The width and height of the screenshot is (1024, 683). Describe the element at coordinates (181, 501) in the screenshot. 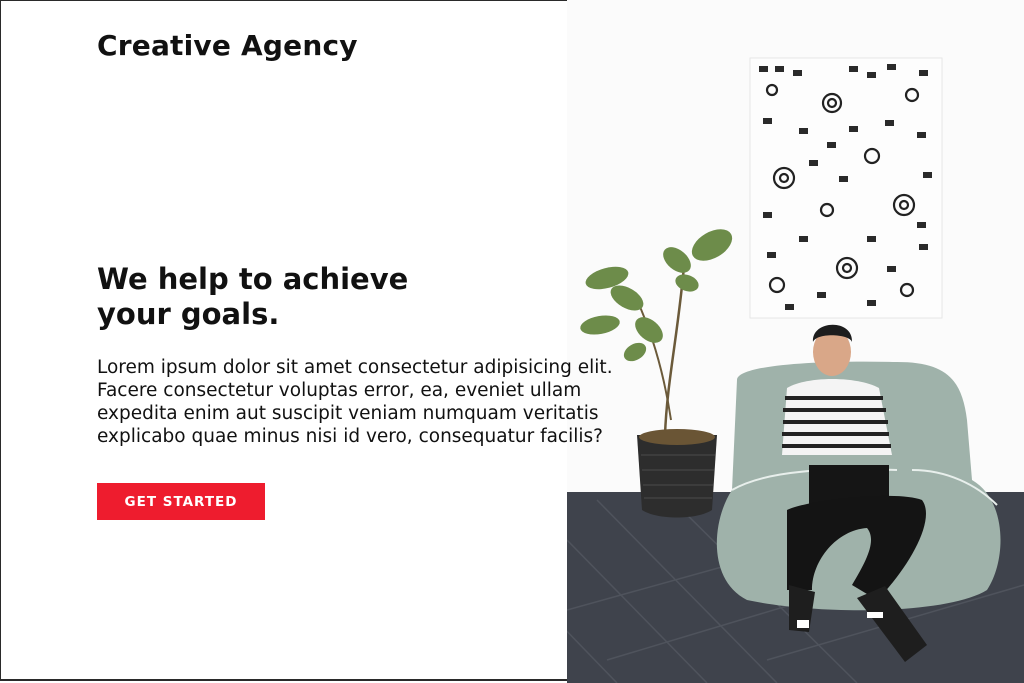

I see `get-started-button: GET STARTED` at that location.